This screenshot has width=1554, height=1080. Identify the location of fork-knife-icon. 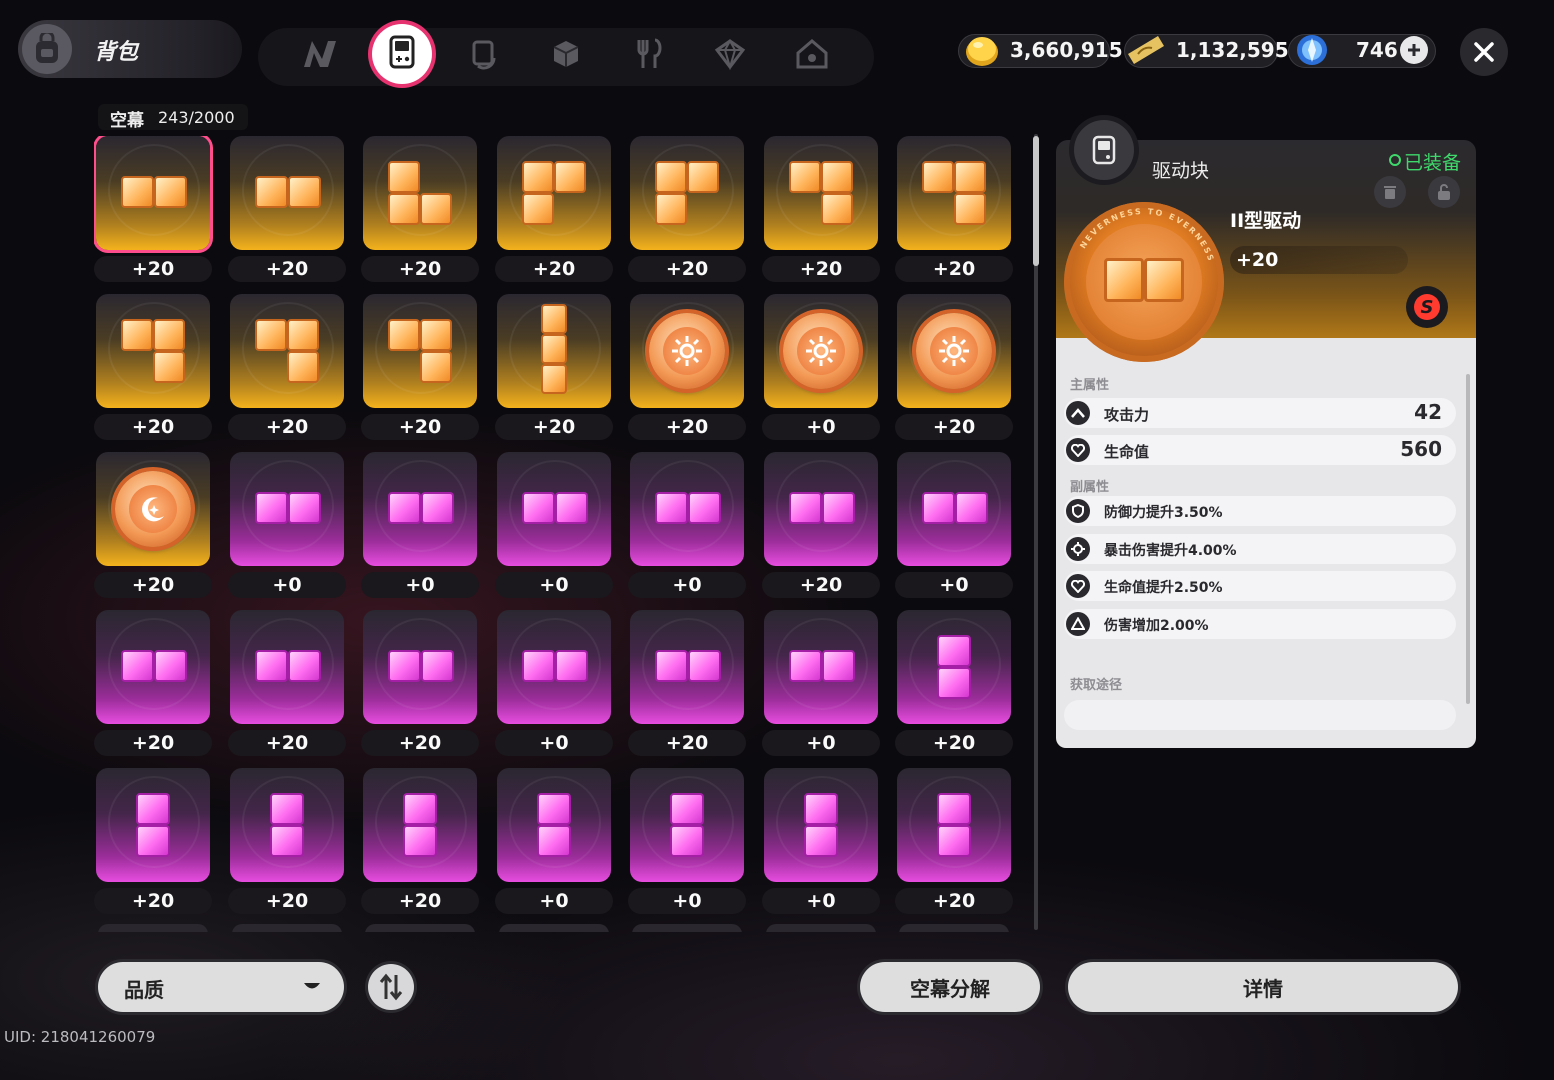
(648, 56).